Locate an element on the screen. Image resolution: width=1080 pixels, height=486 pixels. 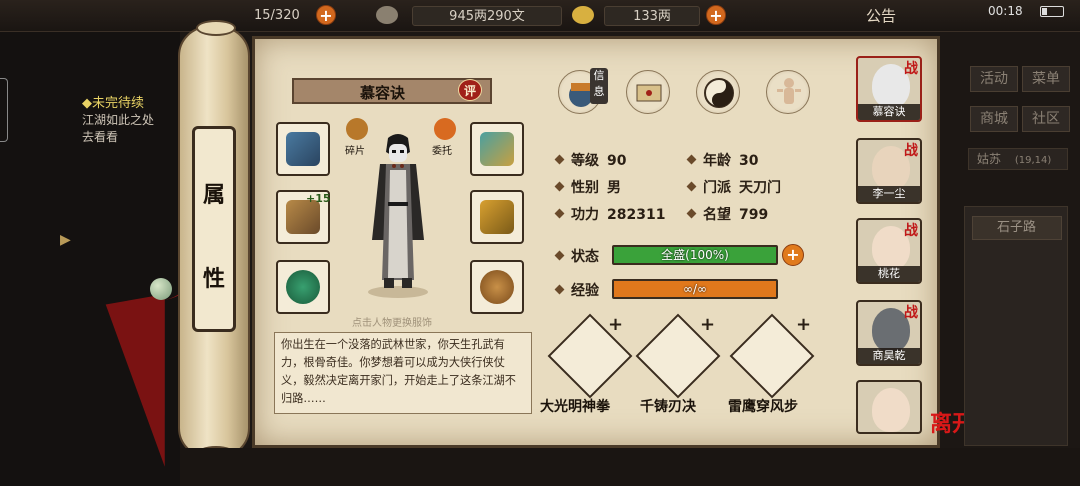
yinyang-icon is located at coordinates (718, 92).